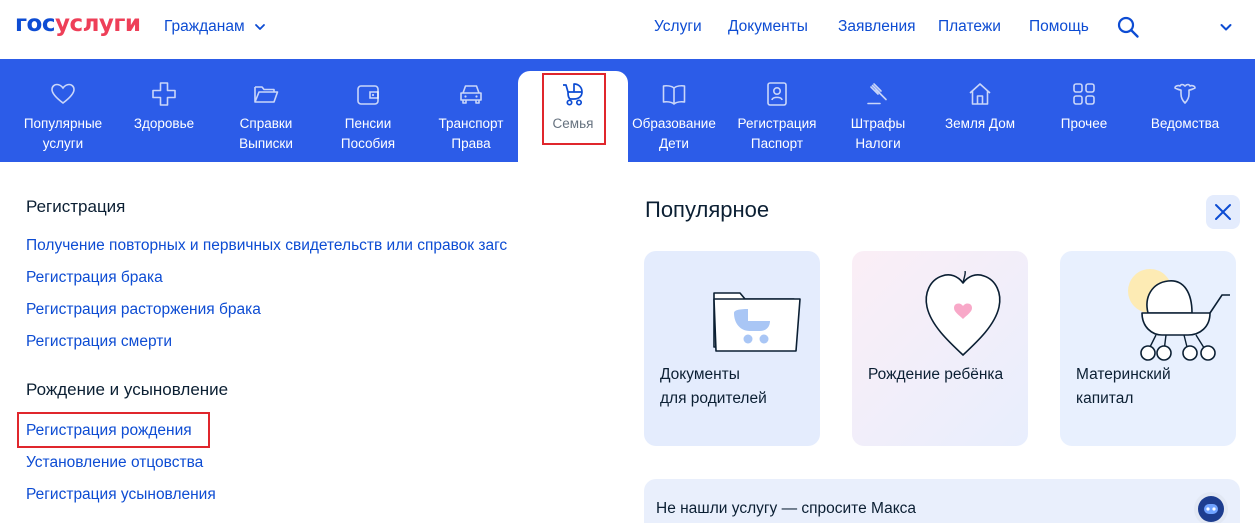 This screenshot has width=1255, height=523. I want to click on car-icon, so click(471, 94).